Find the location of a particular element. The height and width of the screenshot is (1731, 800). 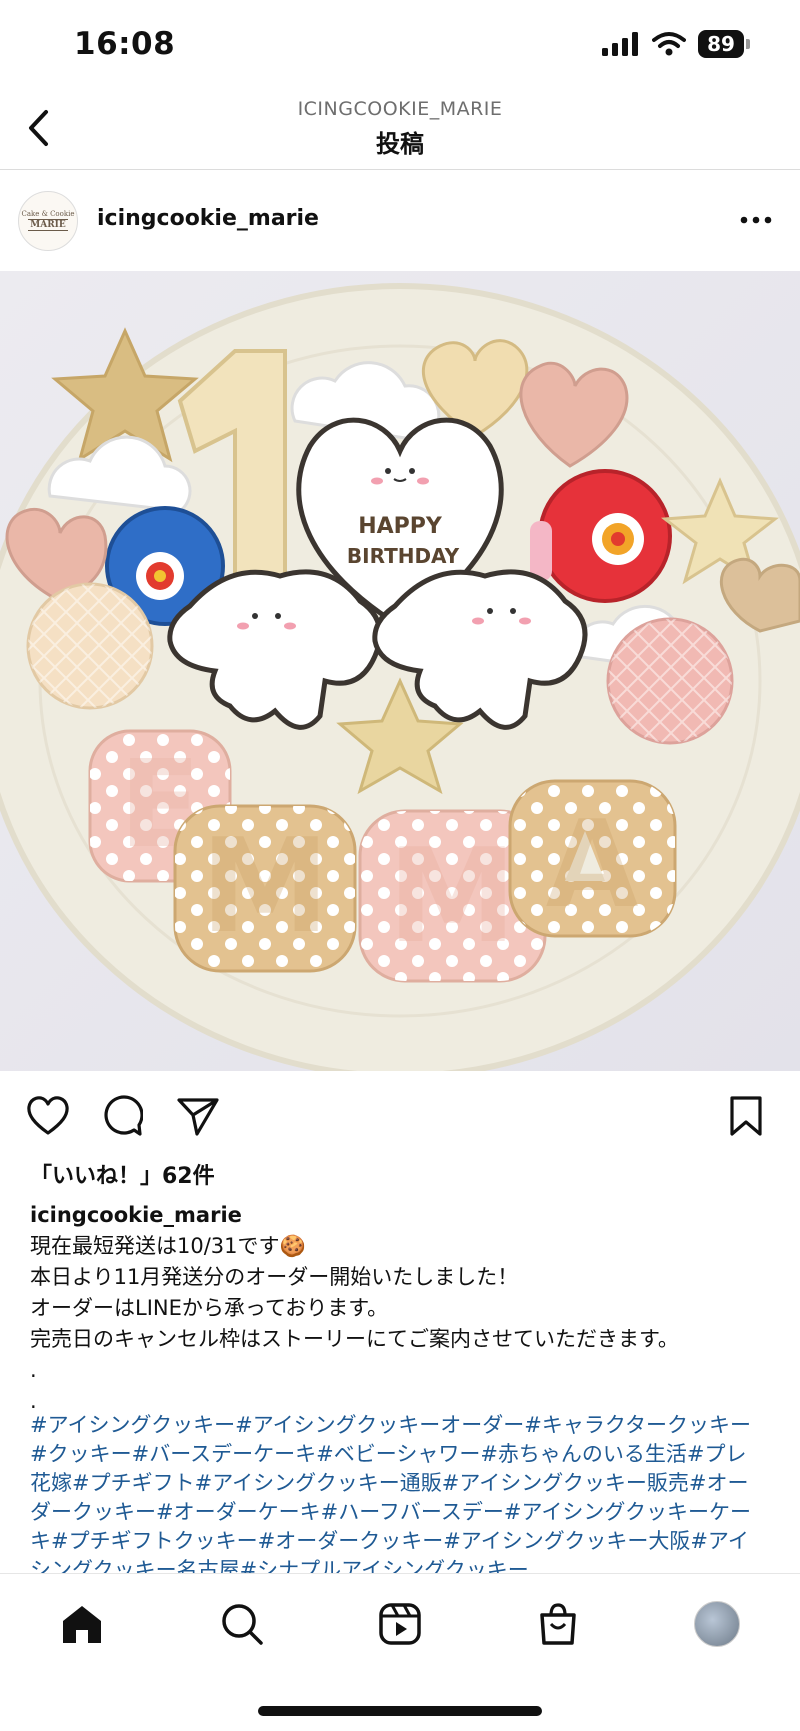

save-button is located at coordinates (746, 1116).